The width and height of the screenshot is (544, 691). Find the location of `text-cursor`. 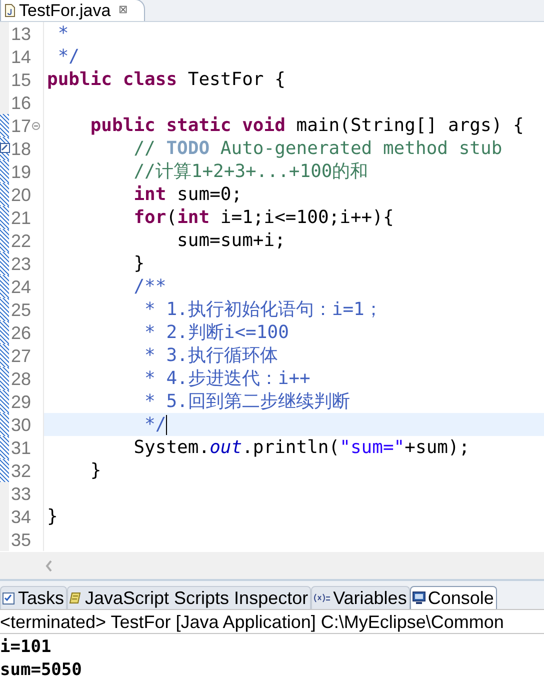

text-cursor is located at coordinates (167, 424).